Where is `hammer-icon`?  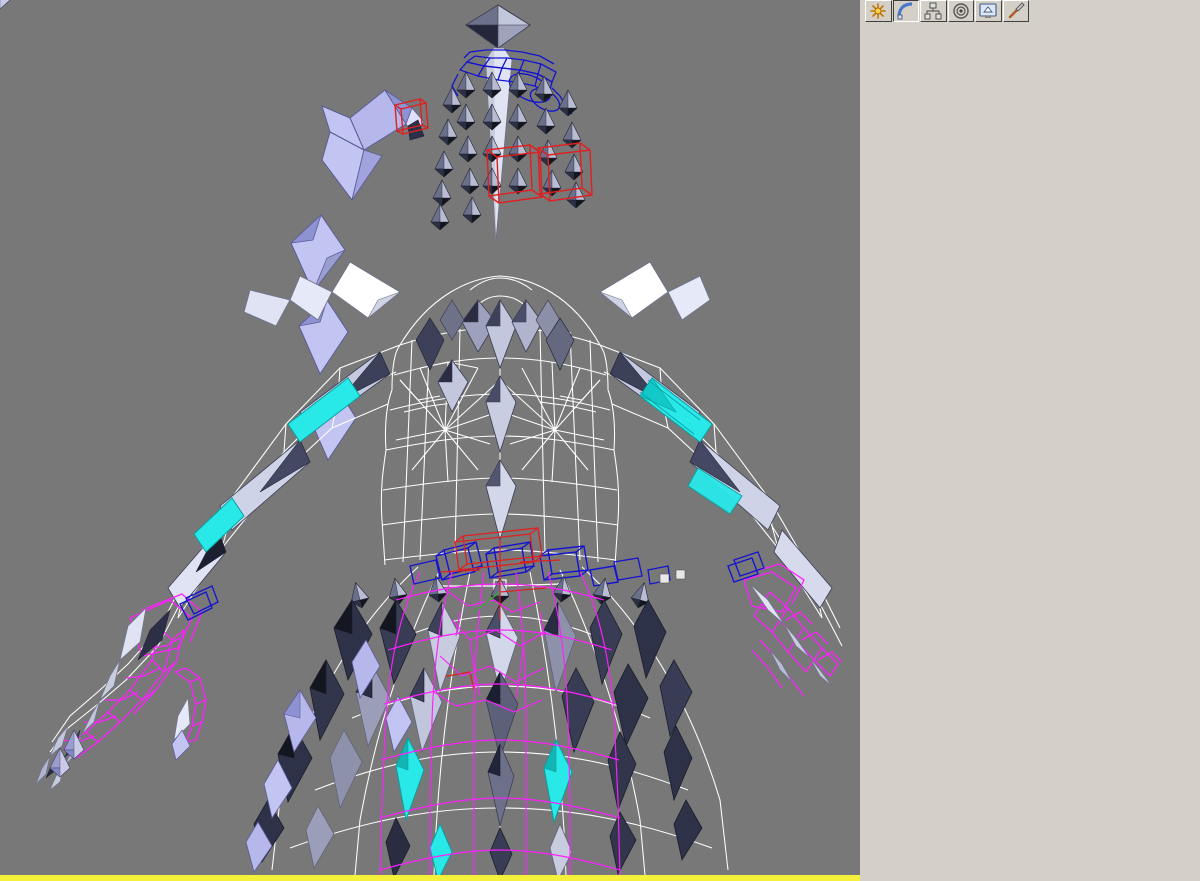
hammer-icon is located at coordinates (1016, 10).